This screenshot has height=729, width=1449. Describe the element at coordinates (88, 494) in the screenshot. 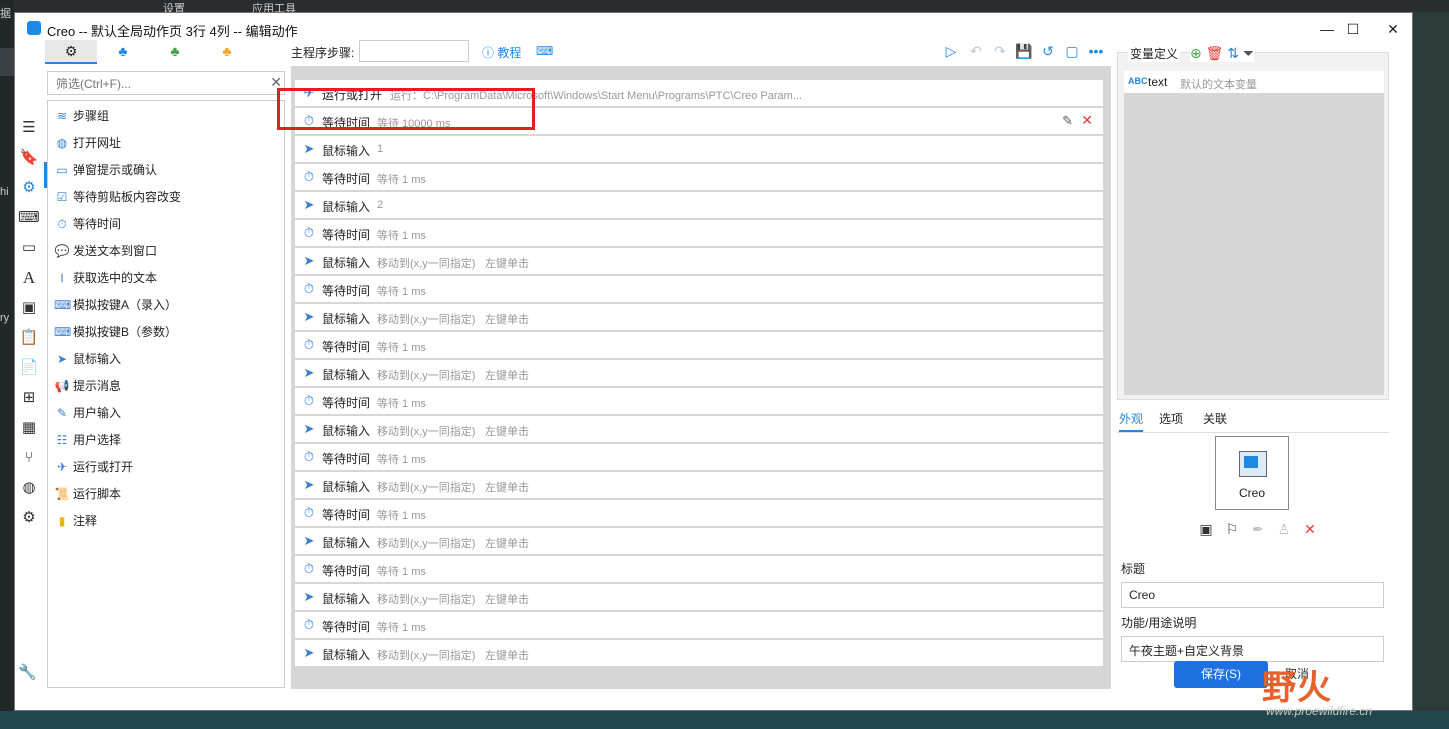

I see `action-item: 📜 运行脚本` at that location.